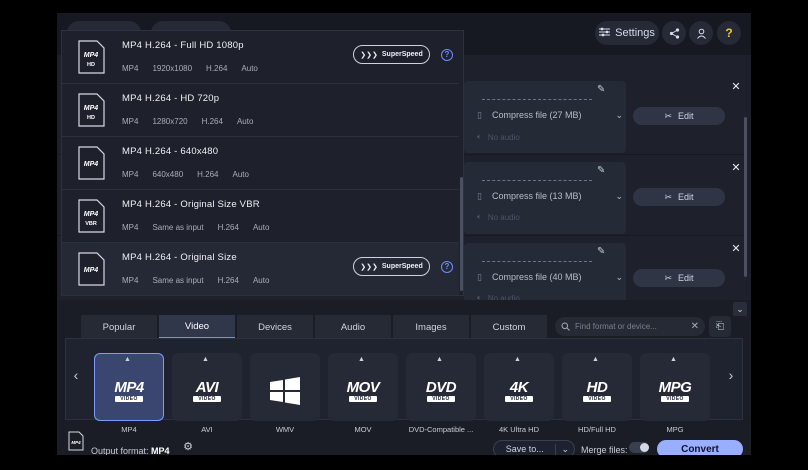 This screenshot has width=808, height=470. I want to click on share-button, so click(674, 33).